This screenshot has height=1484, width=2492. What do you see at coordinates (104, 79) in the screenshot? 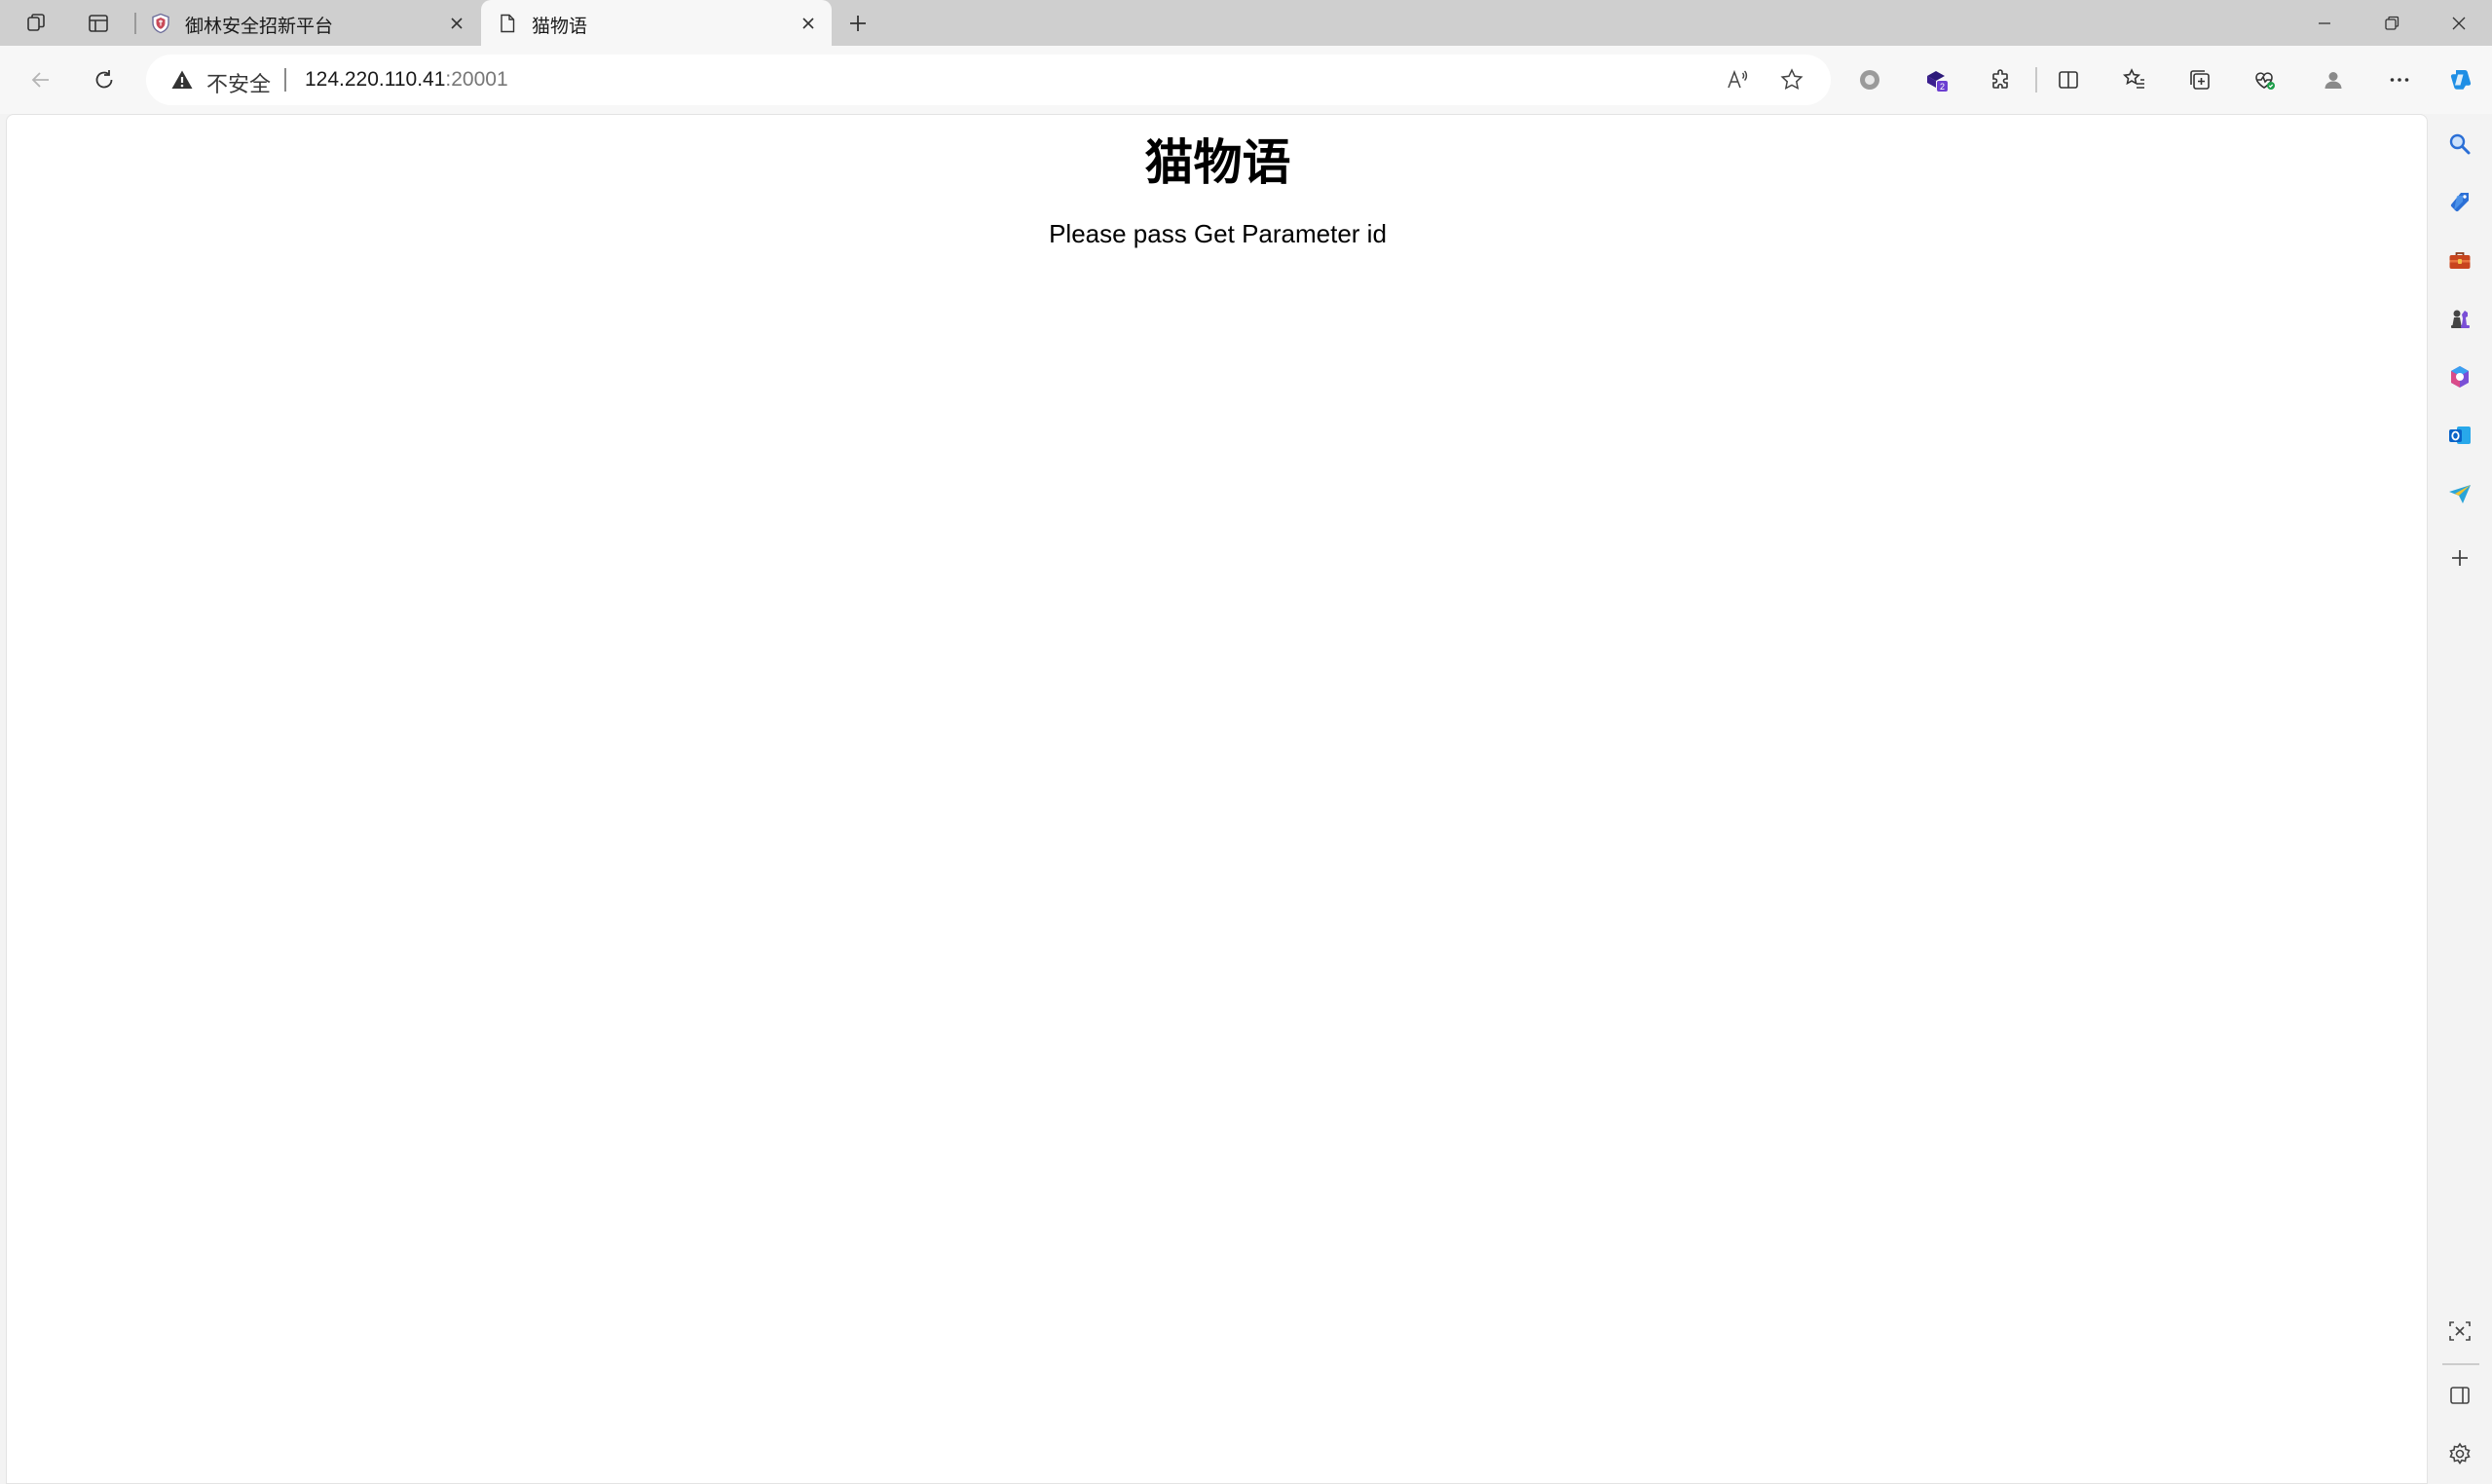
I see `refresh-icon` at bounding box center [104, 79].